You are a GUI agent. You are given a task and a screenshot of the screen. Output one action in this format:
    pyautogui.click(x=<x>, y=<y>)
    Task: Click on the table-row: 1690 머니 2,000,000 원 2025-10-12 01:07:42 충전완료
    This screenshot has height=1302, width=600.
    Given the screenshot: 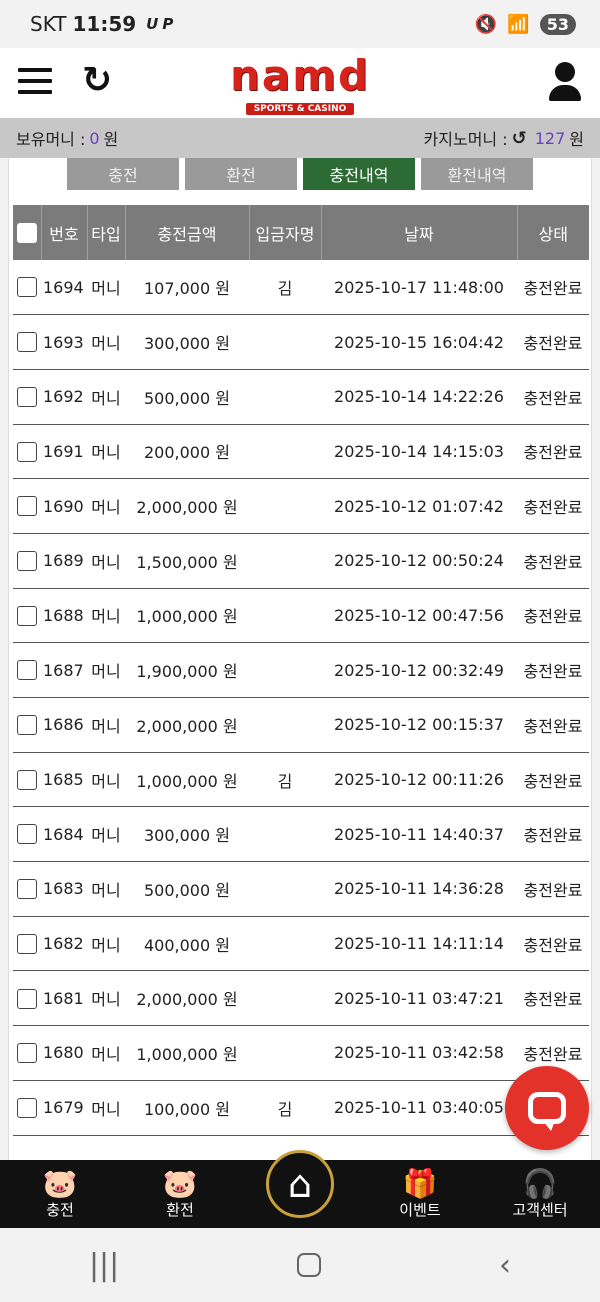 What is the action you would take?
    pyautogui.click(x=301, y=506)
    